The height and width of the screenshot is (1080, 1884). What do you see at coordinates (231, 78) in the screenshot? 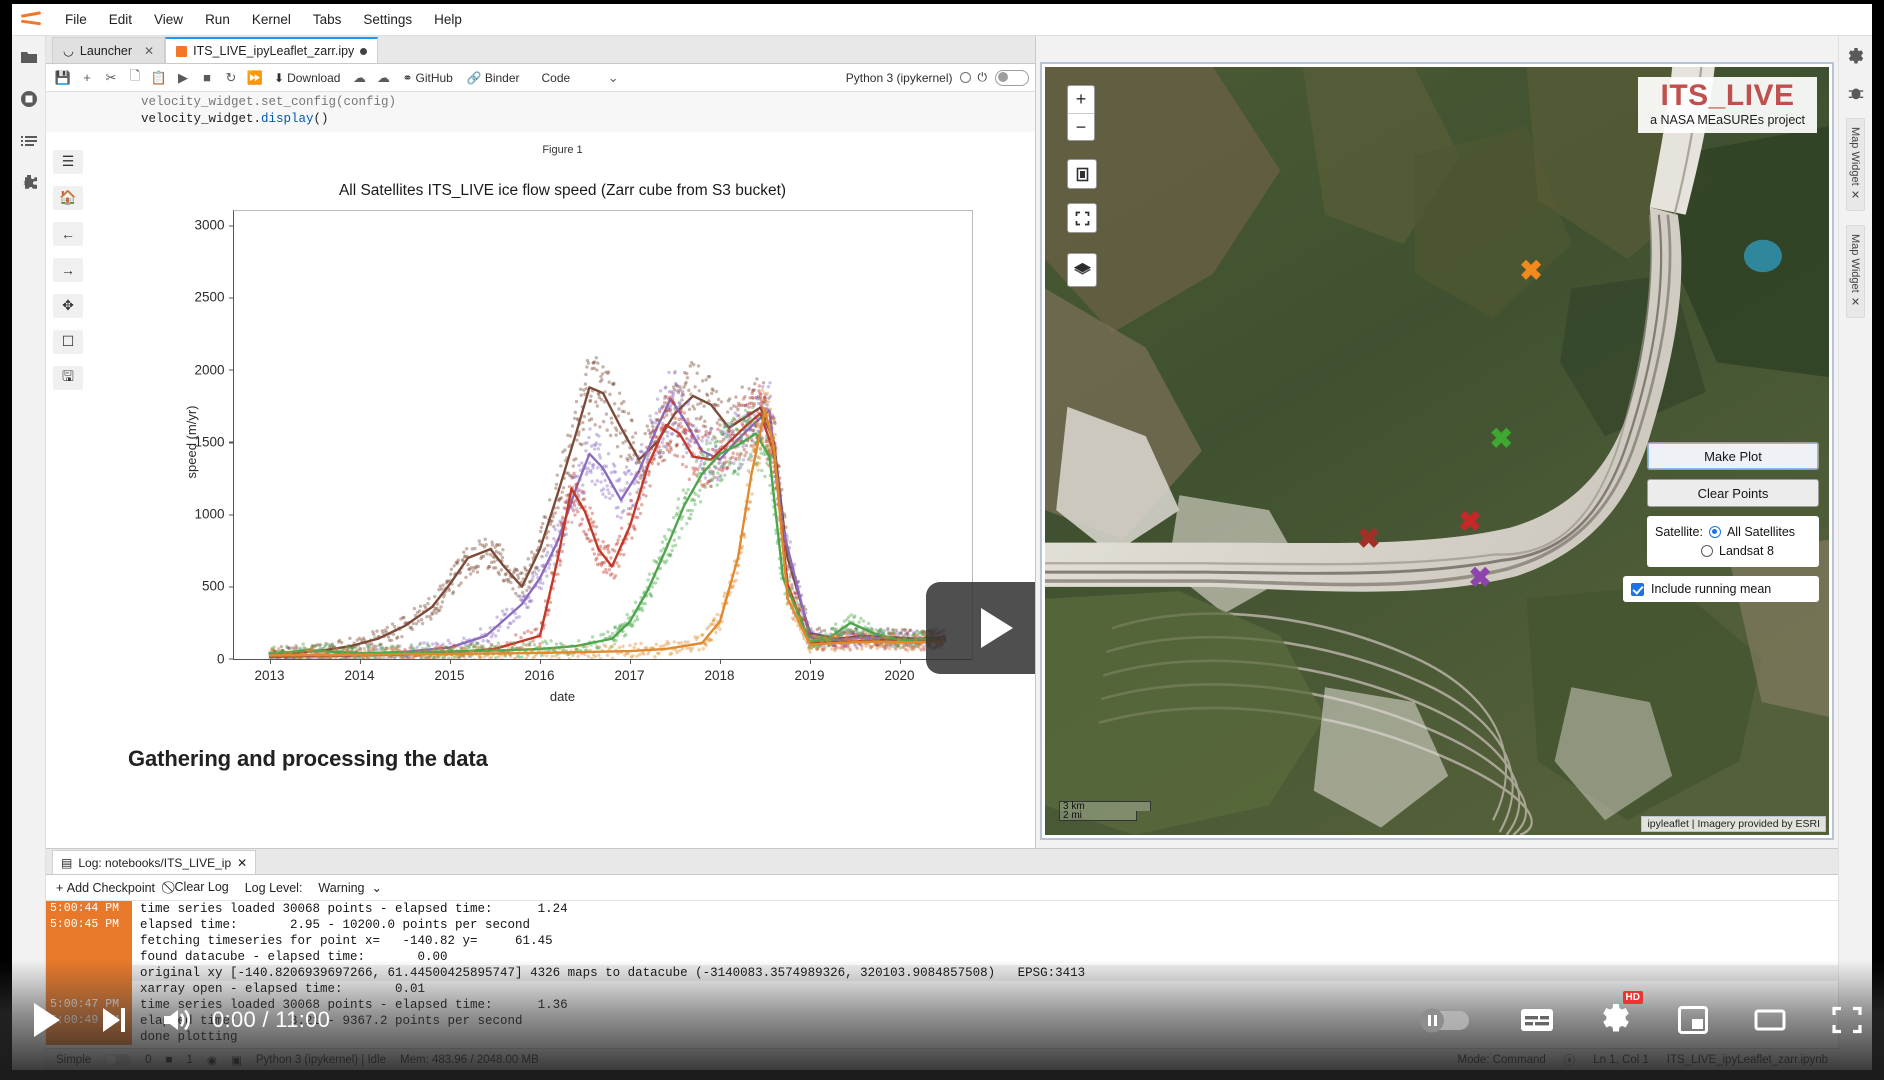
I see `restart-kernel-icon: ↻` at bounding box center [231, 78].